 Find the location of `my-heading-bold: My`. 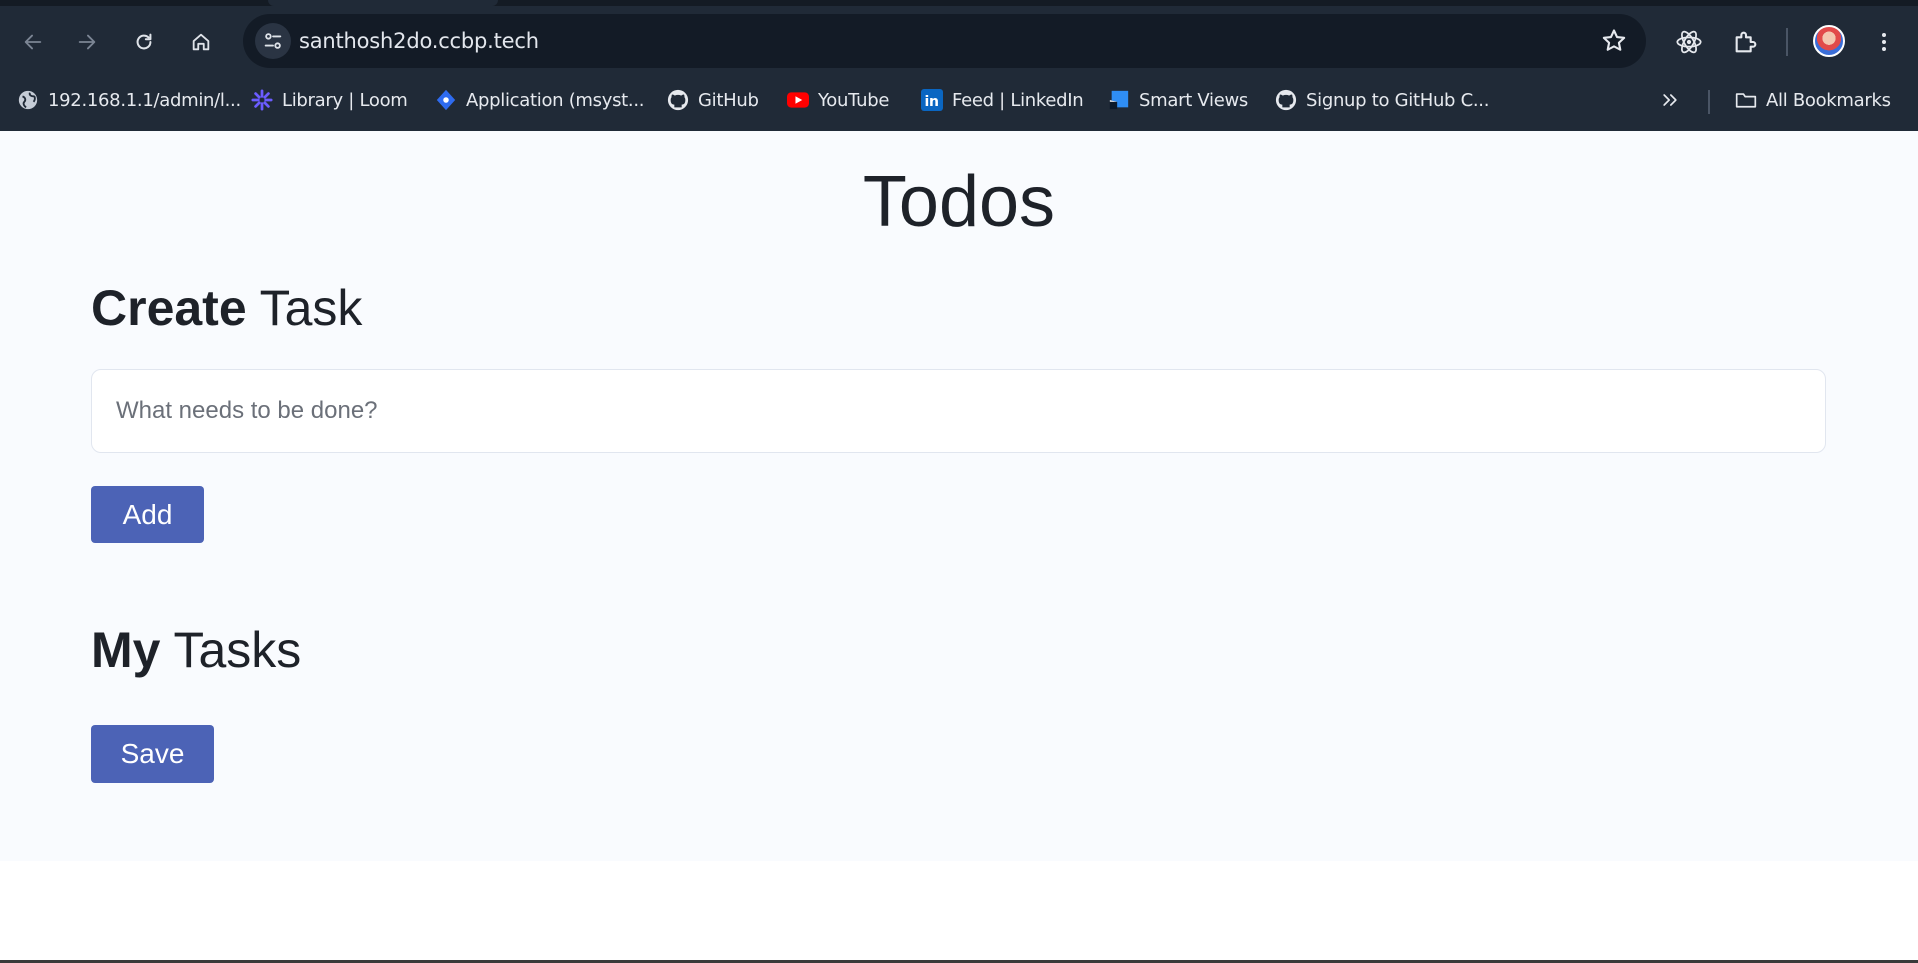

my-heading-bold: My is located at coordinates (126, 650).